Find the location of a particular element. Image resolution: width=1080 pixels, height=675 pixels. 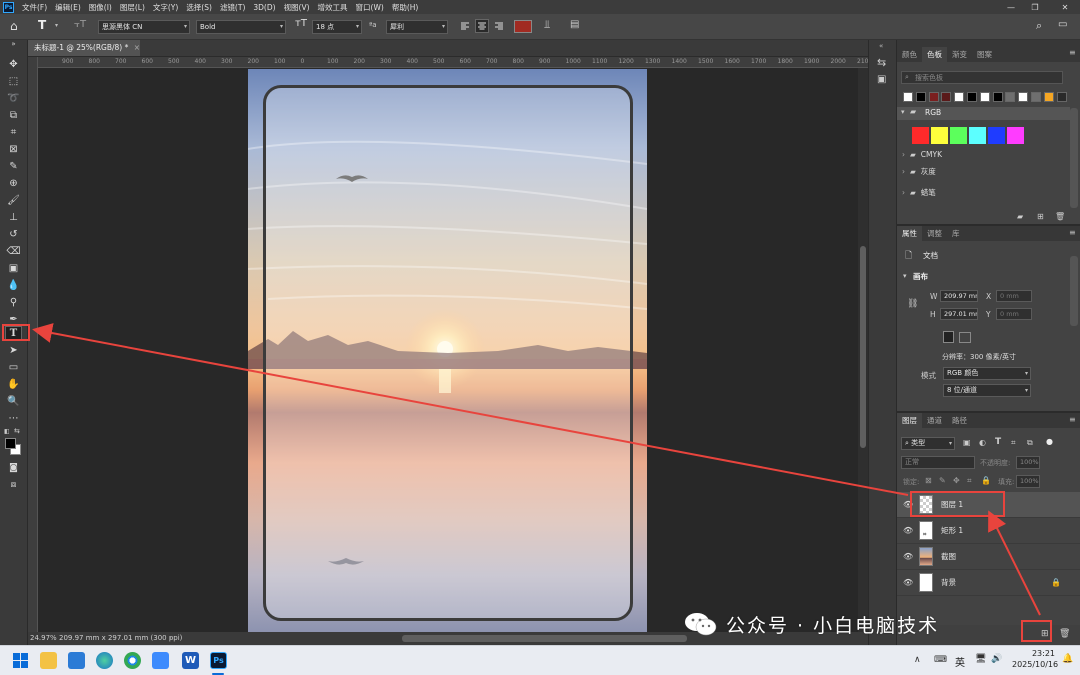

messenger-icon is located at coordinates (160, 660).